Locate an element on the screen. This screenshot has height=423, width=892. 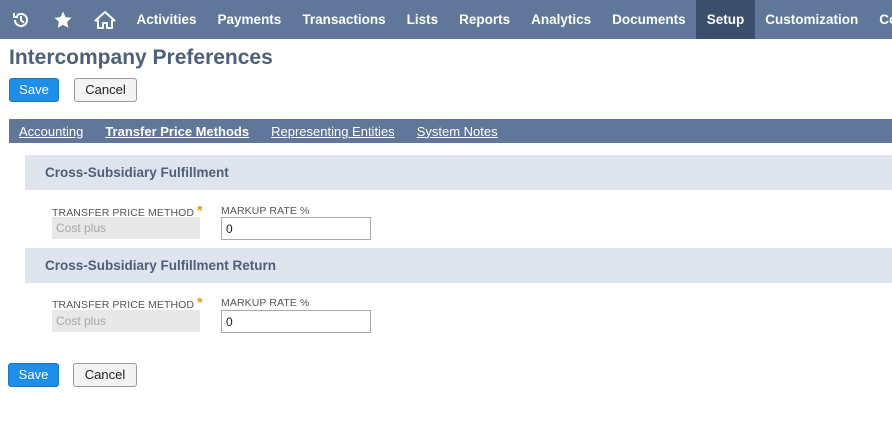
tab-transfer-price-methods: Transfer Price Methods is located at coordinates (177, 131).